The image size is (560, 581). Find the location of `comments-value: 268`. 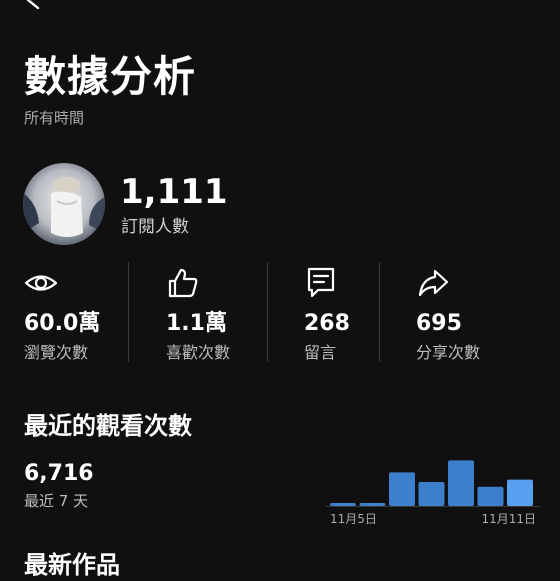

comments-value: 268 is located at coordinates (327, 323).